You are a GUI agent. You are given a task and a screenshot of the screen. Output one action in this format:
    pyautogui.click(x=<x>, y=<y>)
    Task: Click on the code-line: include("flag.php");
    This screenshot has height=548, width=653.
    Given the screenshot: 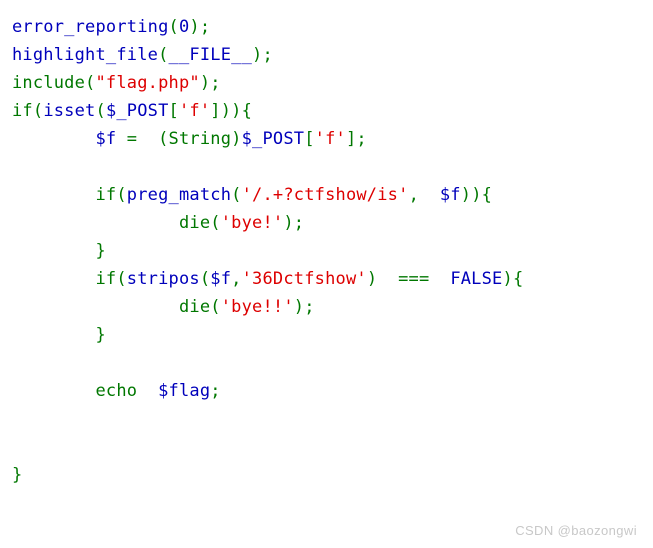 What is the action you would take?
    pyautogui.click(x=267, y=83)
    